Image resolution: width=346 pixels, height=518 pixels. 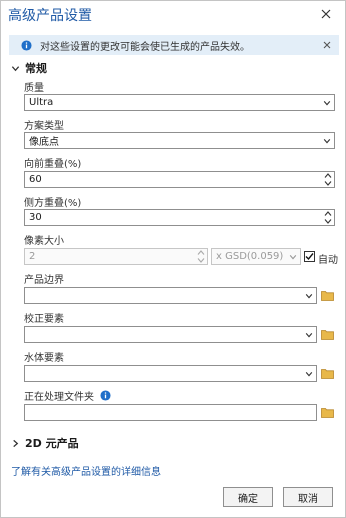 I want to click on water-features-label: 水体要素, so click(x=44, y=358).